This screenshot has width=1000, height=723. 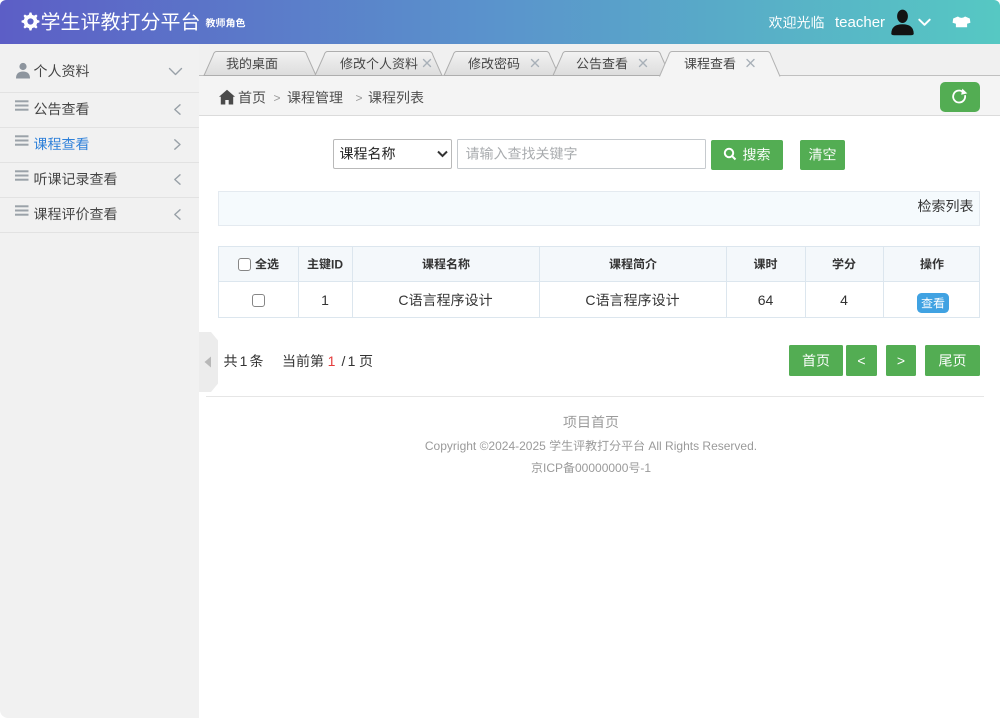 I want to click on svg-text: -1, so click(x=645, y=468).